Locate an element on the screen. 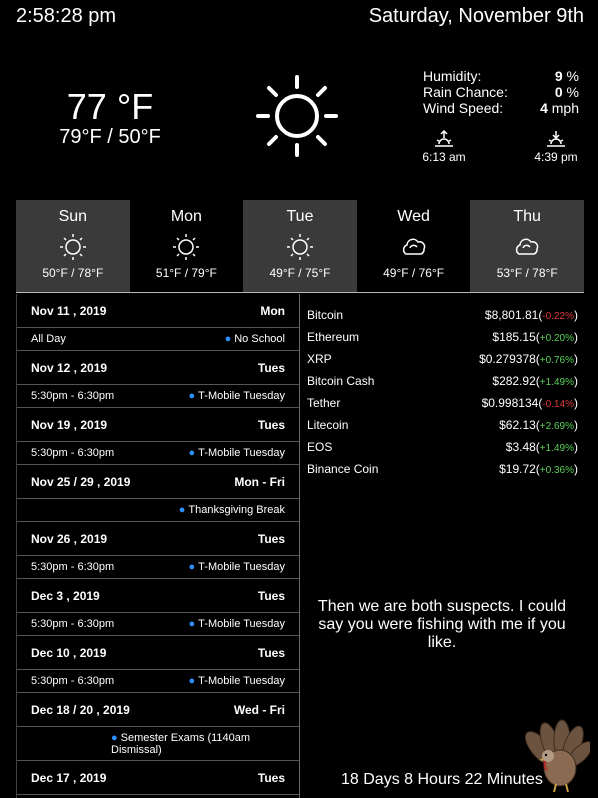  sunrise-time: 6:13 am is located at coordinates (444, 157).